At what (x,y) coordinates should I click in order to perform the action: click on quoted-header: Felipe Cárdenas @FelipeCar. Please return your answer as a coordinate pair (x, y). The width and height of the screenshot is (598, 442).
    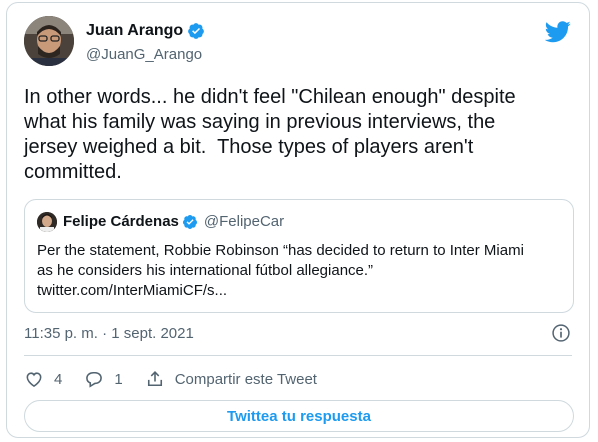
    Looking at the image, I should click on (173, 221).